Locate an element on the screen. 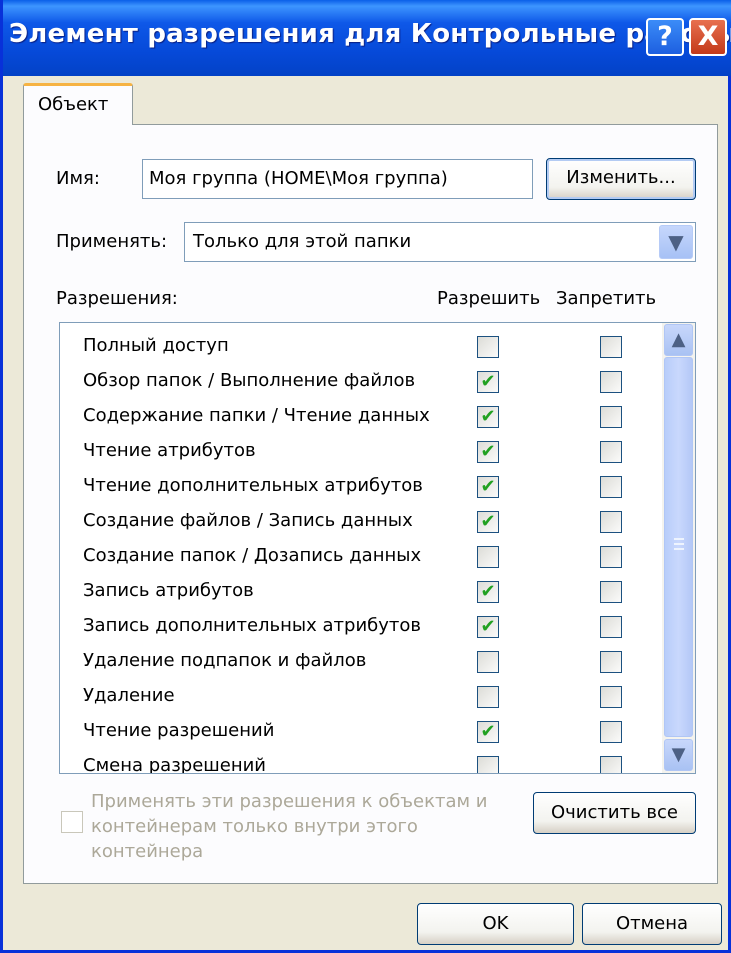  allow-column-header: Разрешить is located at coordinates (489, 298).